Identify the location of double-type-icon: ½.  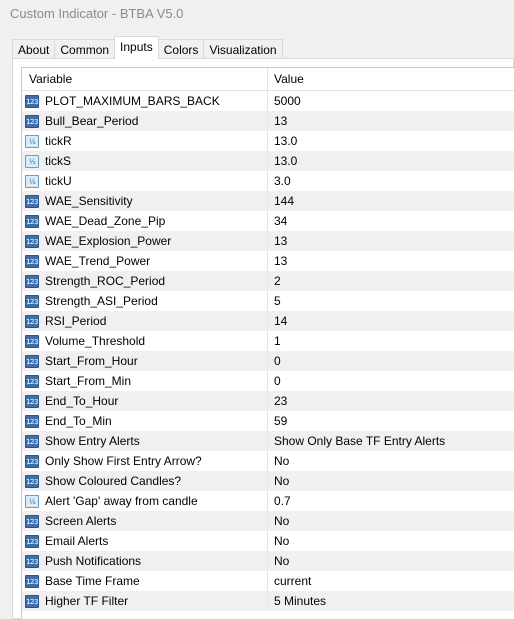
(32, 141).